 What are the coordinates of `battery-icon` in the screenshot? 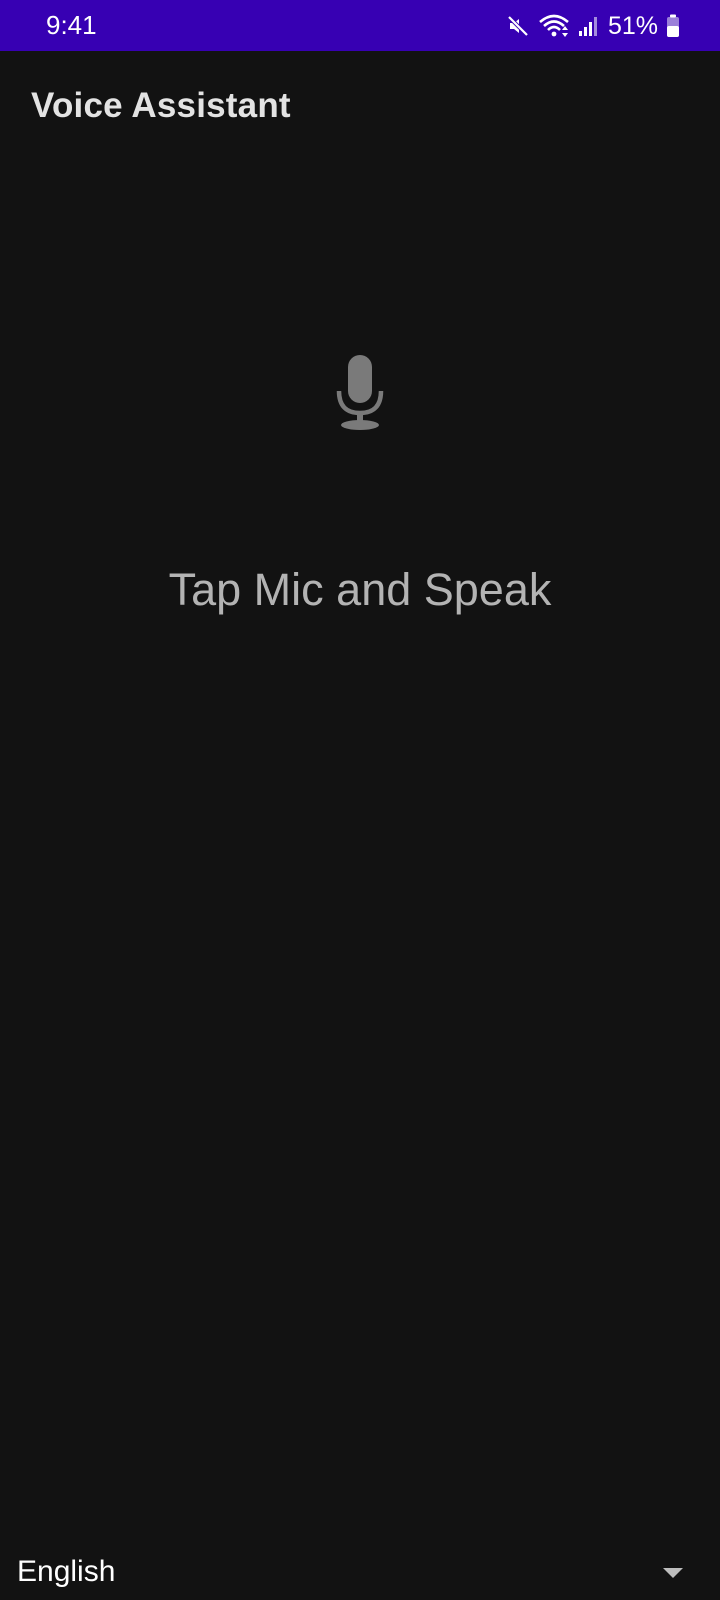 It's located at (673, 26).